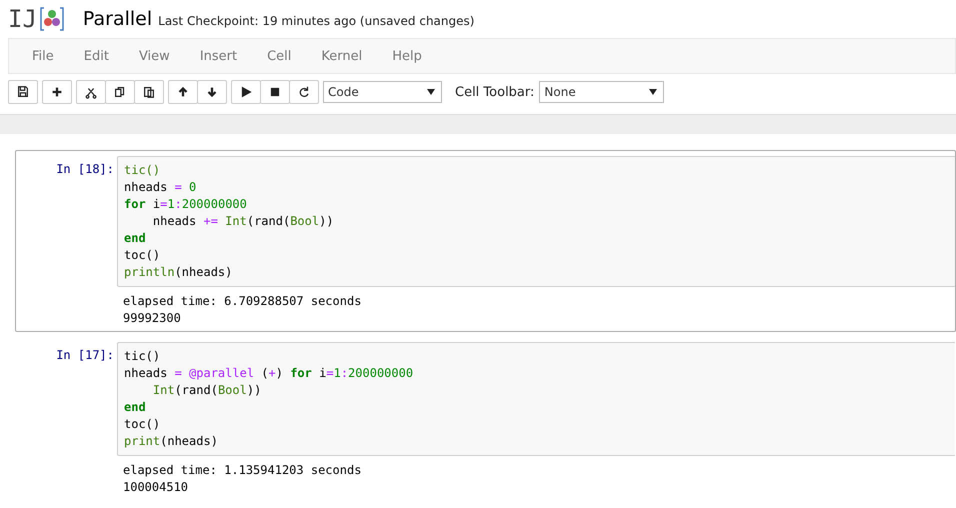 Image resolution: width=956 pixels, height=508 pixels. I want to click on code-line: nheads = 0, so click(161, 187).